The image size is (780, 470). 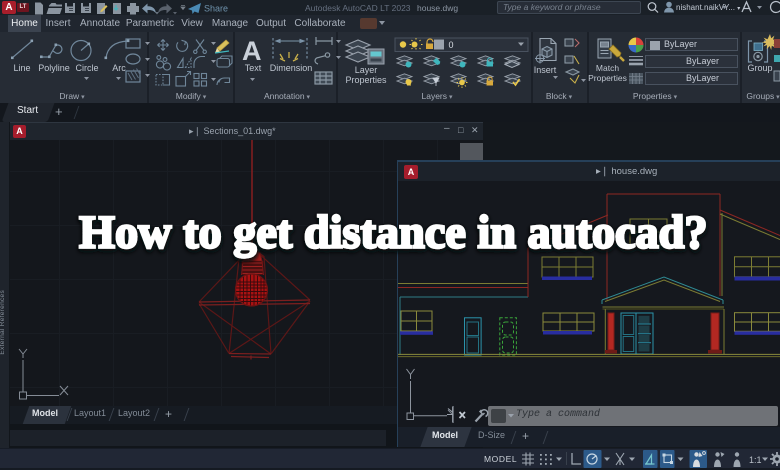 What do you see at coordinates (451, 45) in the screenshot?
I see `svg-text: 0` at bounding box center [451, 45].